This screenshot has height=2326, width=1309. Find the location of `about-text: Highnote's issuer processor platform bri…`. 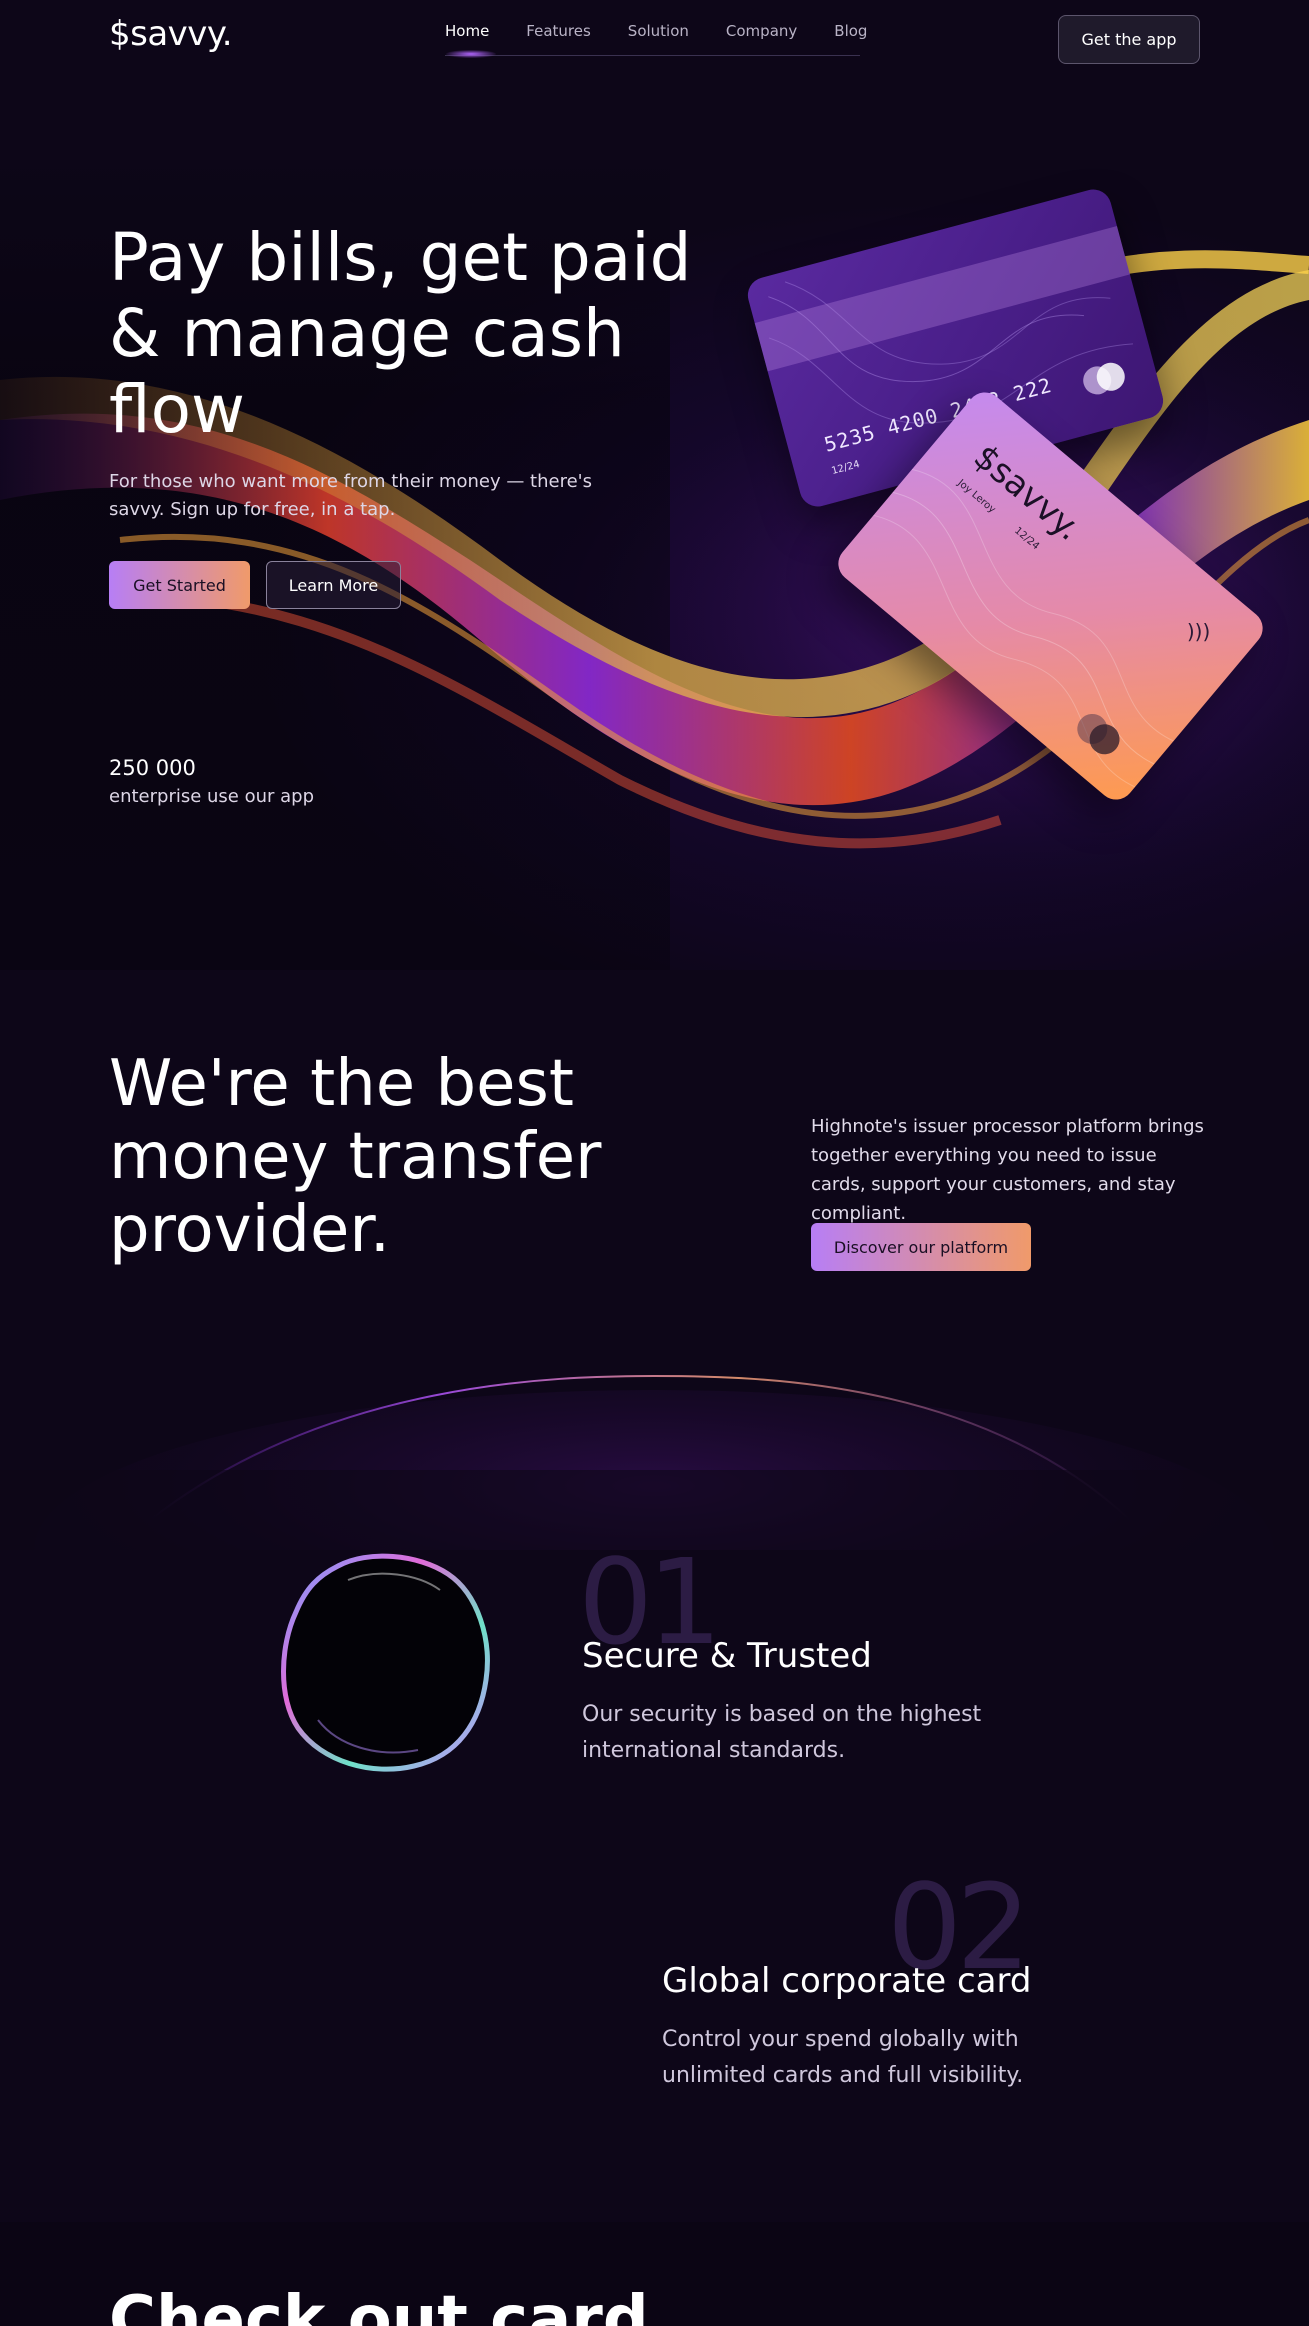

about-text: Highnote's issuer processor platform bri… is located at coordinates (1007, 1170).